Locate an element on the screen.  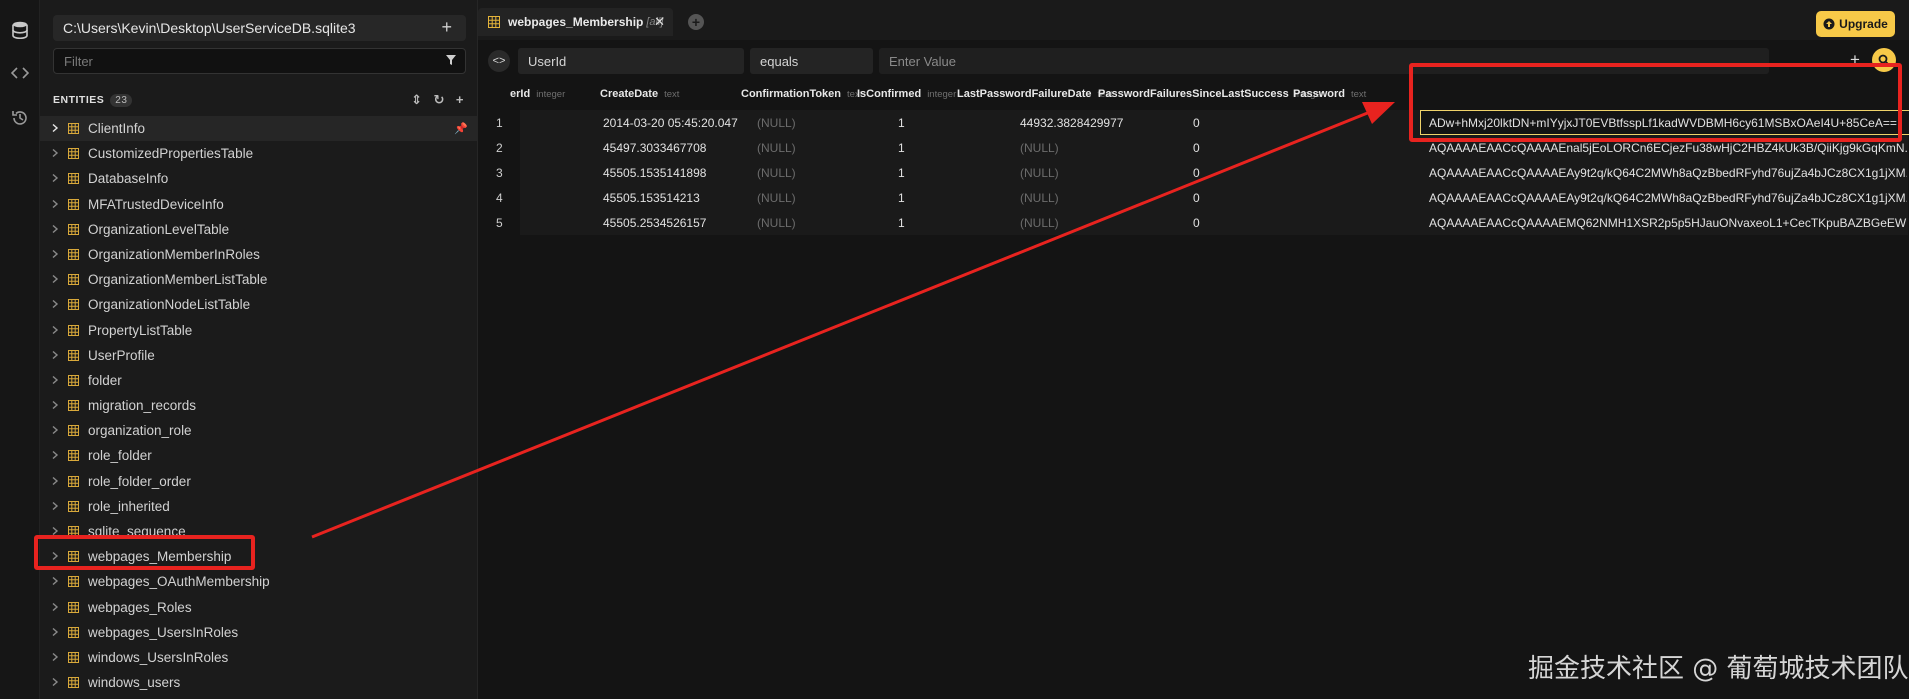
sidebar-item-organizationmemberlisttable: OrganizationMemberListTable is located at coordinates (259, 279).